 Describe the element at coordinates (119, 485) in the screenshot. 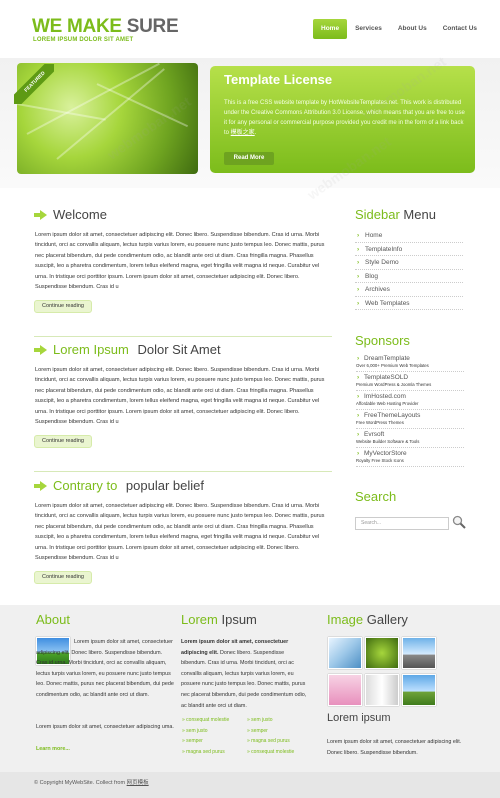

I see `section-title-contrary: Contrary to popular belief` at that location.